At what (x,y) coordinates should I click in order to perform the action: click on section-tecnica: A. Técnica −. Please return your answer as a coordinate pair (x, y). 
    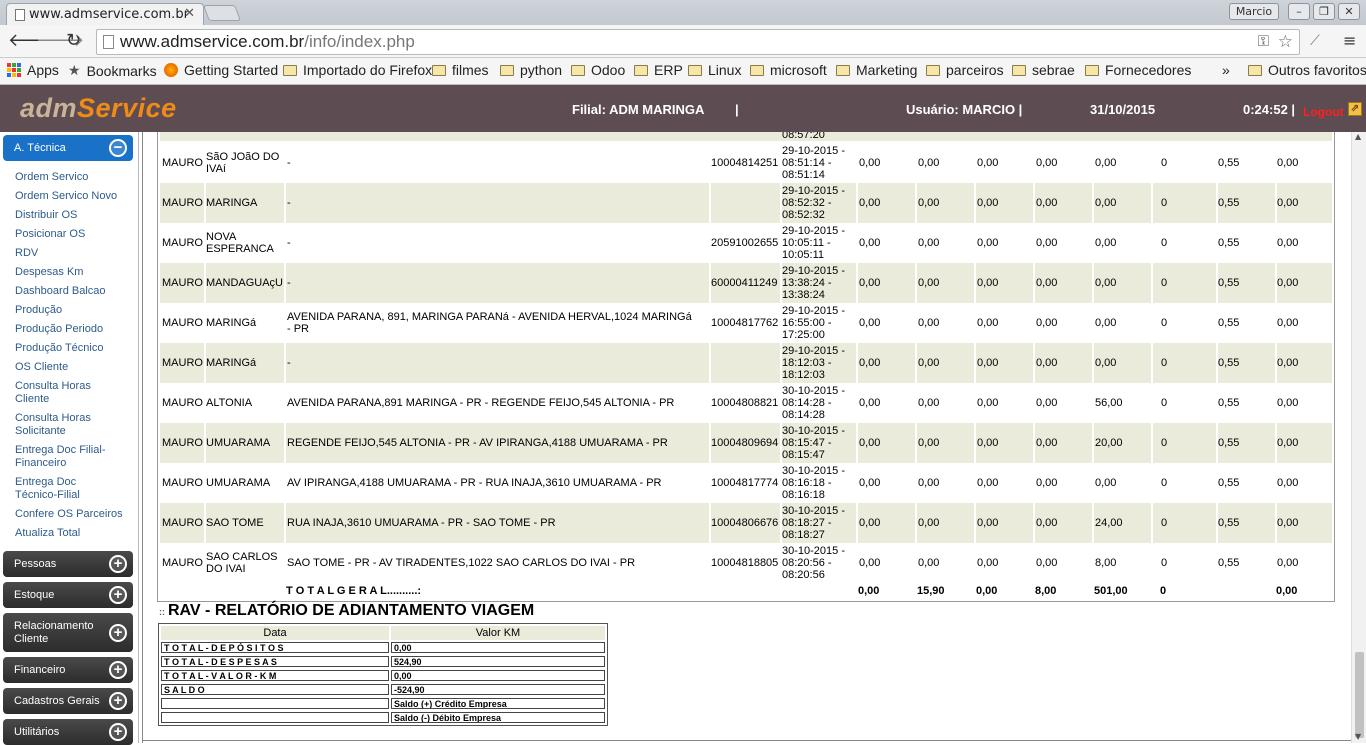
    Looking at the image, I should click on (68, 148).